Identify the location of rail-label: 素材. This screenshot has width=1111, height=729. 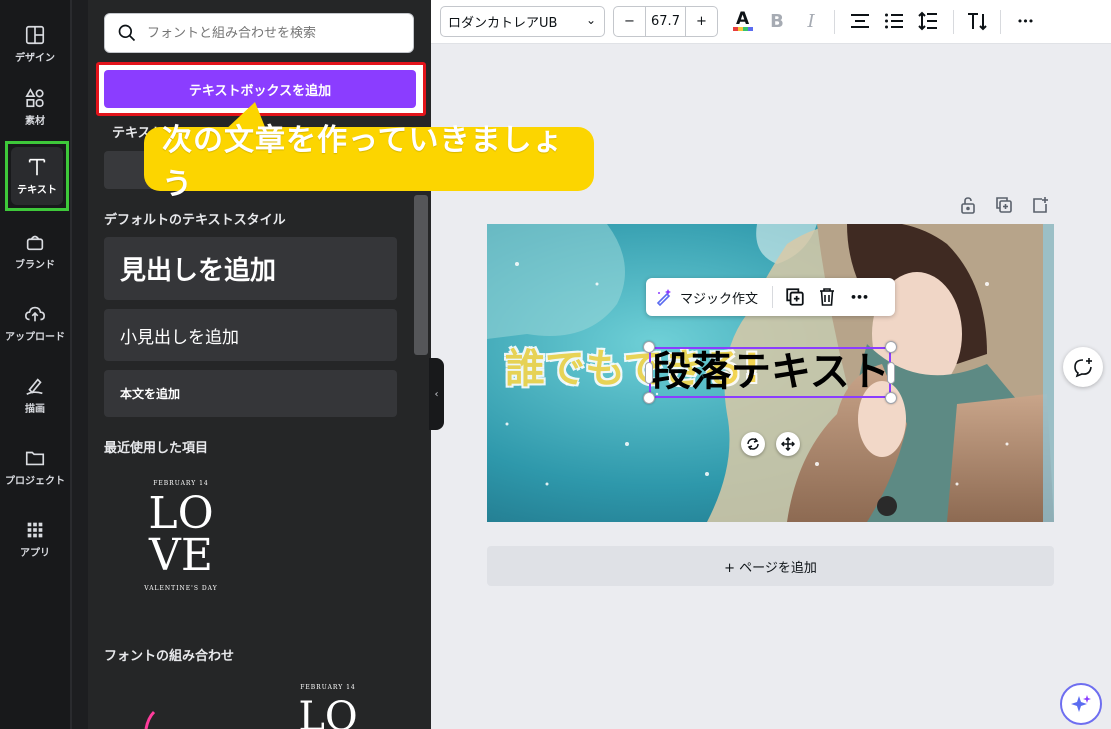
(35, 121).